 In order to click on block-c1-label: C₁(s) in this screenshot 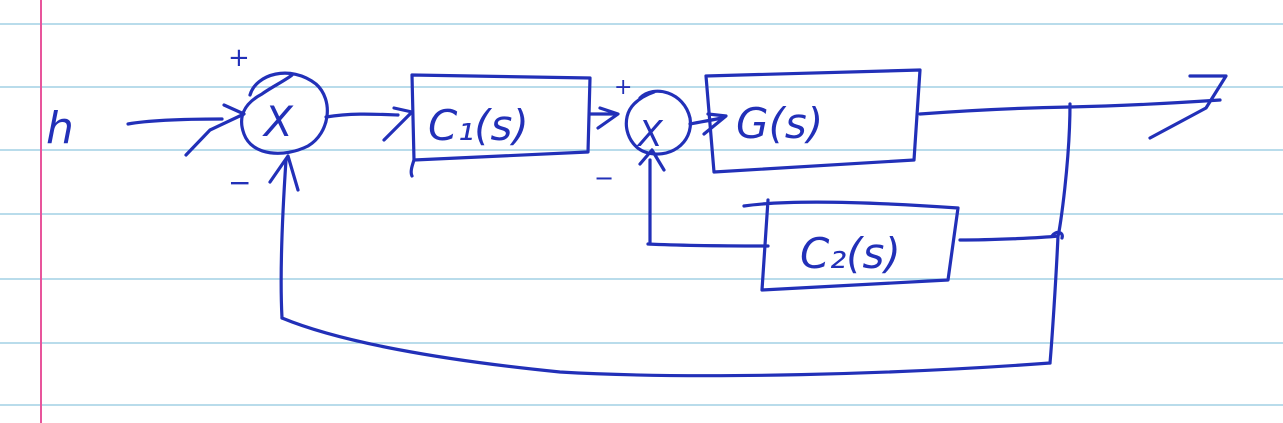, I will do `click(478, 125)`.